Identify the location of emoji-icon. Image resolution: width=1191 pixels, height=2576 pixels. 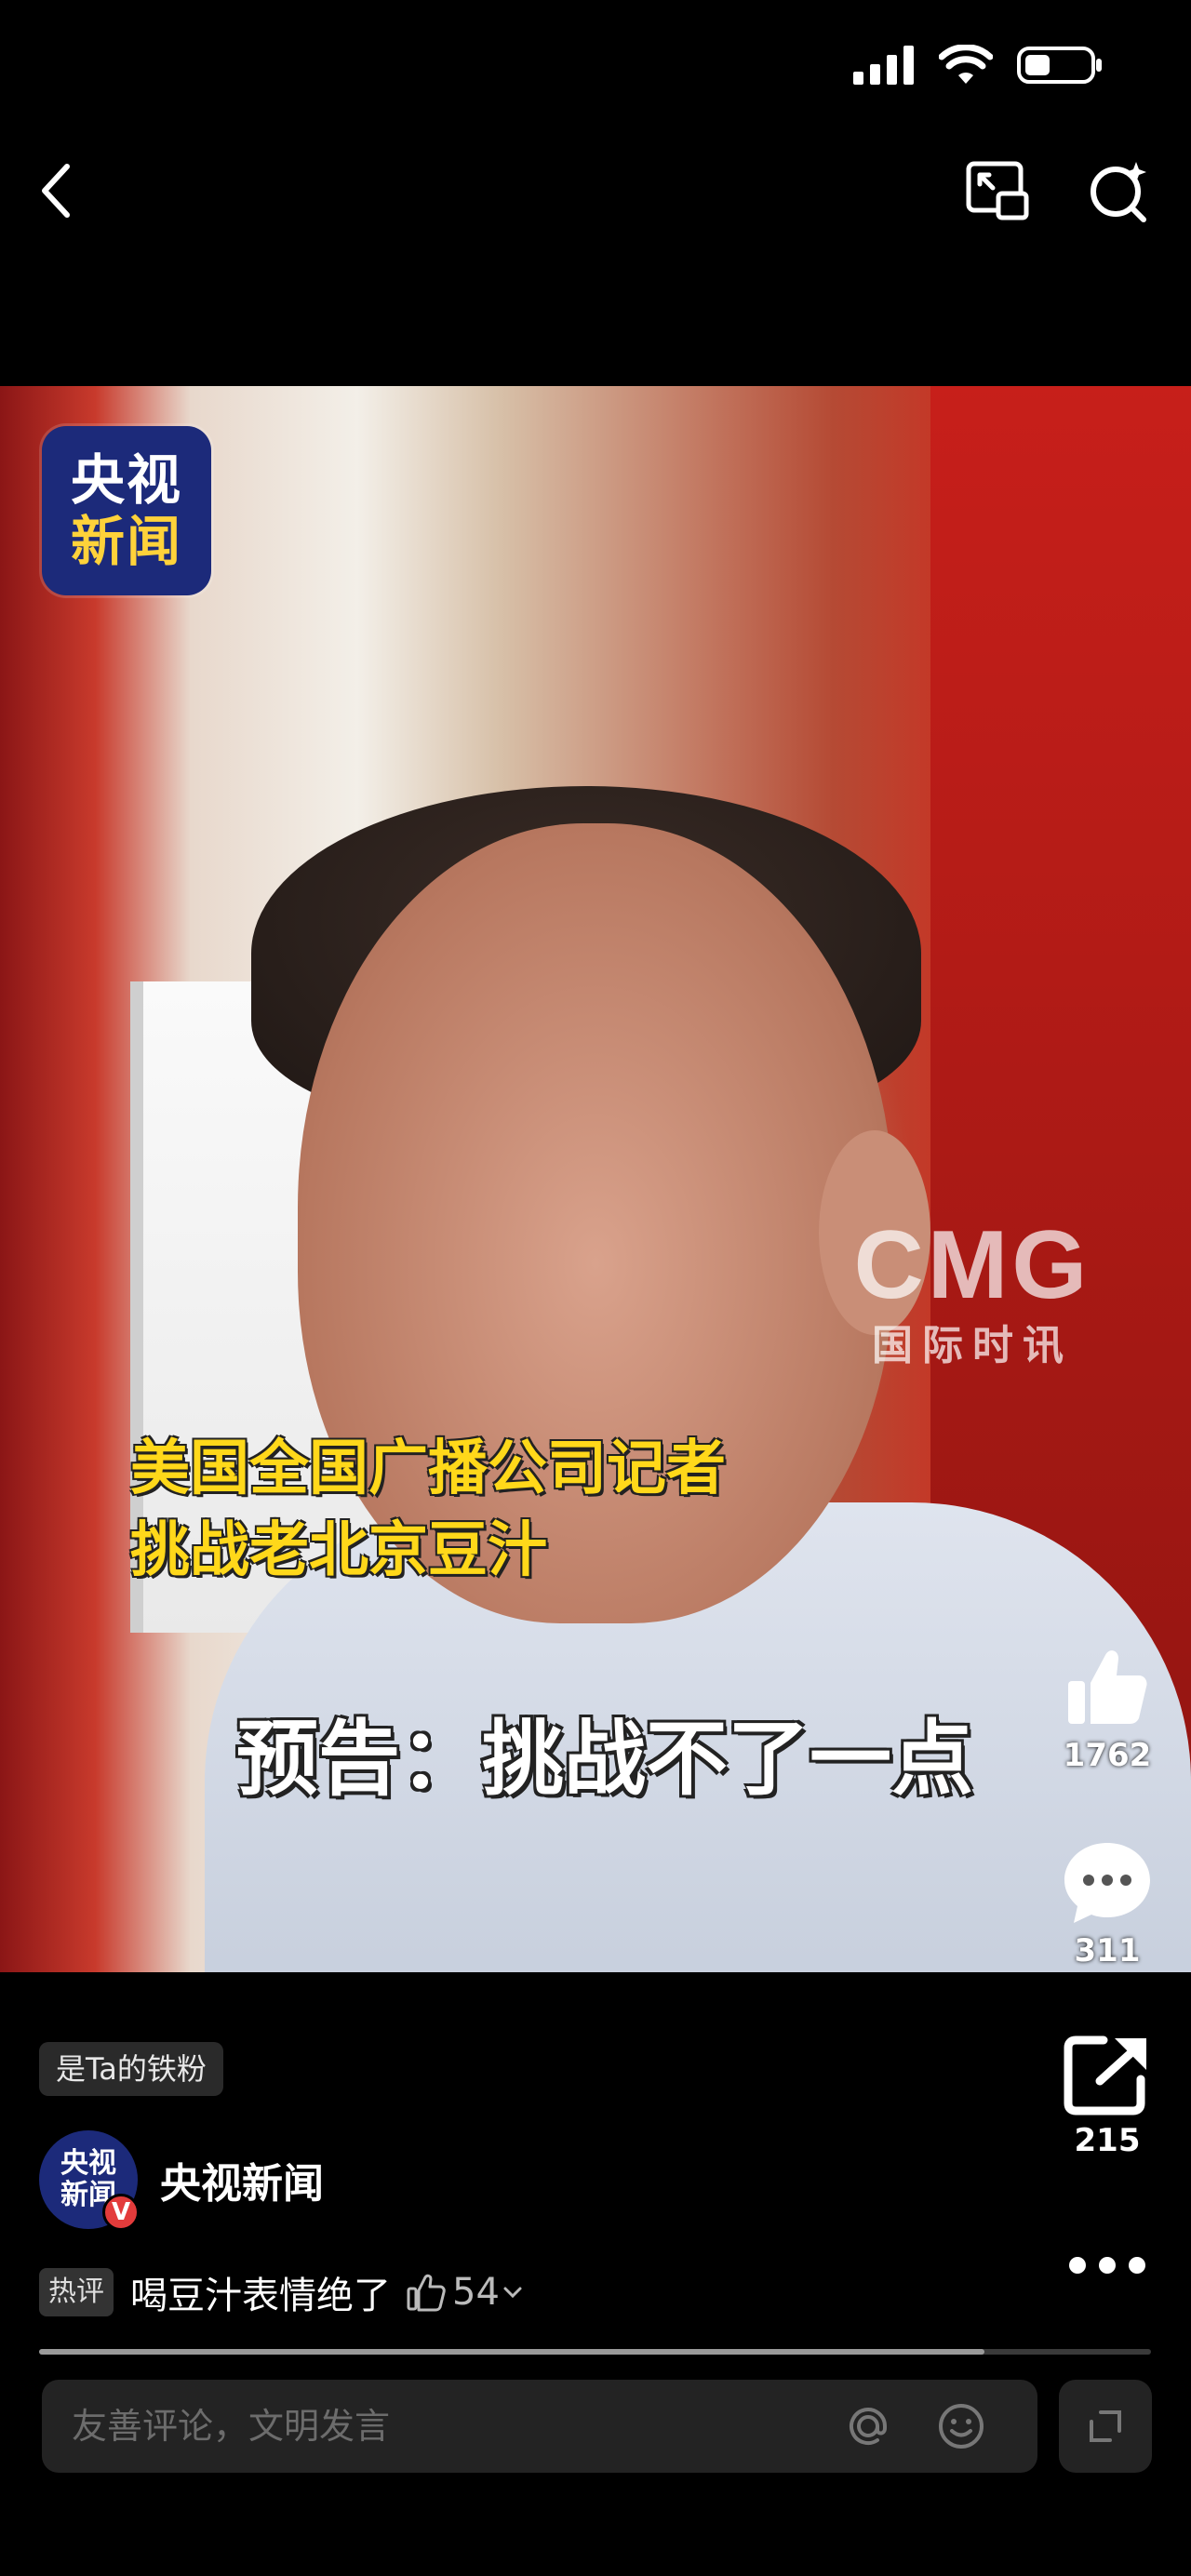
(961, 2426).